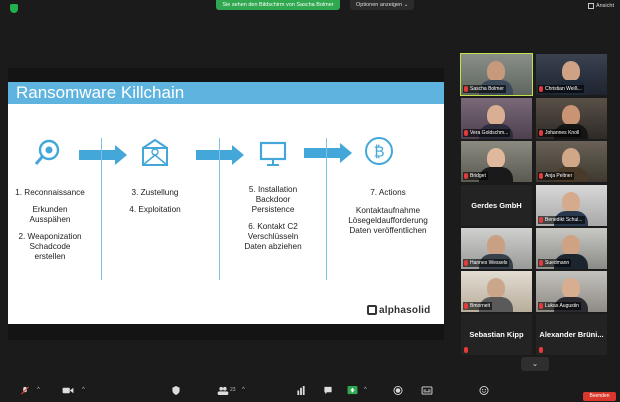 This screenshot has width=620, height=402. I want to click on participant-name: Sascha Bolmer, so click(487, 89).